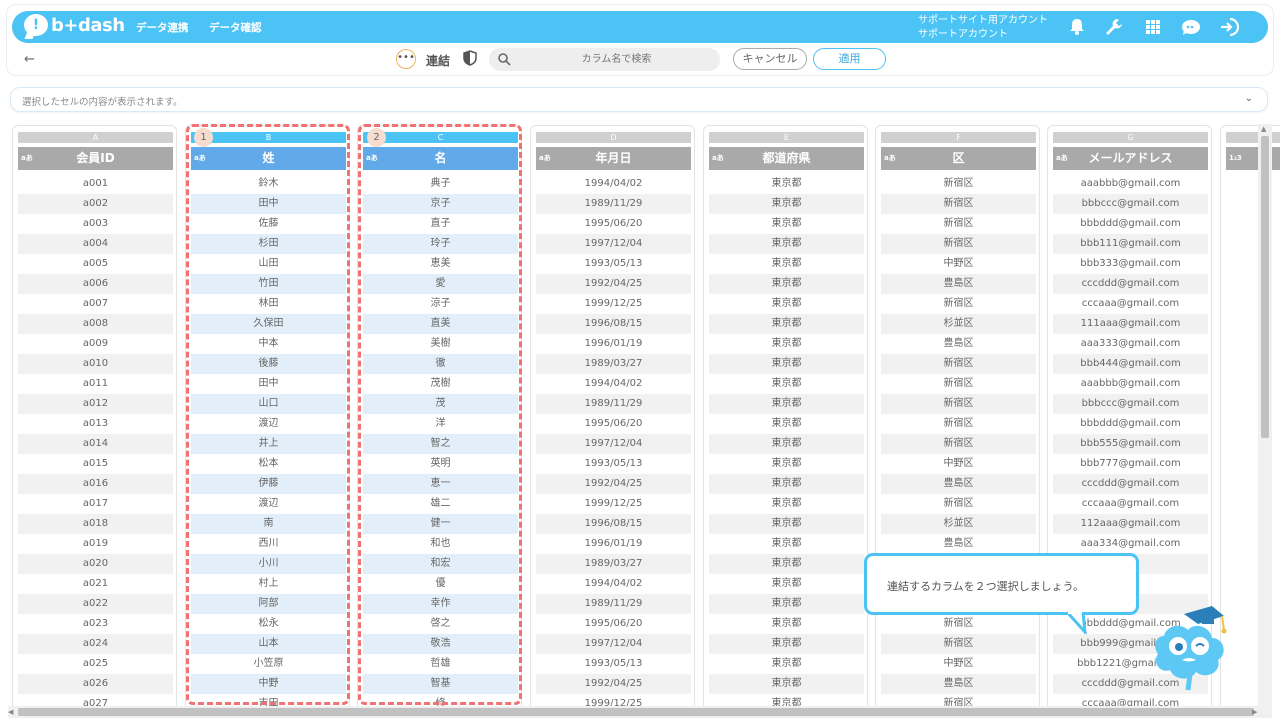 Image resolution: width=1280 pixels, height=720 pixels. What do you see at coordinates (95, 184) in the screenshot?
I see `table-cell: a001` at bounding box center [95, 184].